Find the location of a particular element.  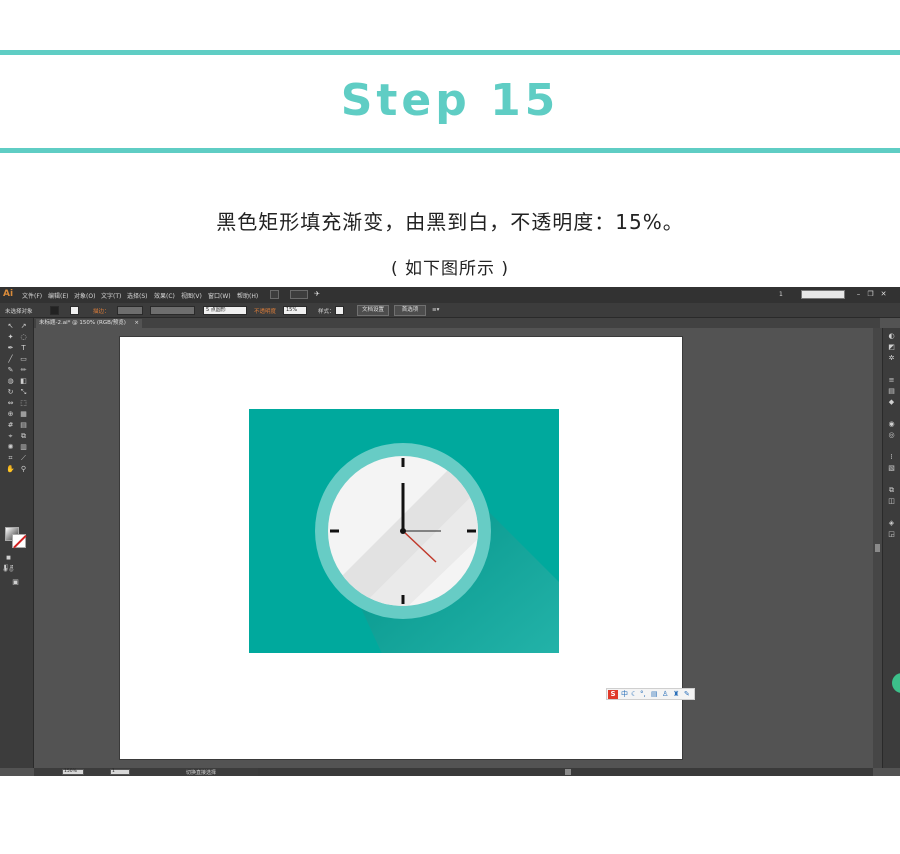

slice-icon: ⟋ is located at coordinates (23, 458).